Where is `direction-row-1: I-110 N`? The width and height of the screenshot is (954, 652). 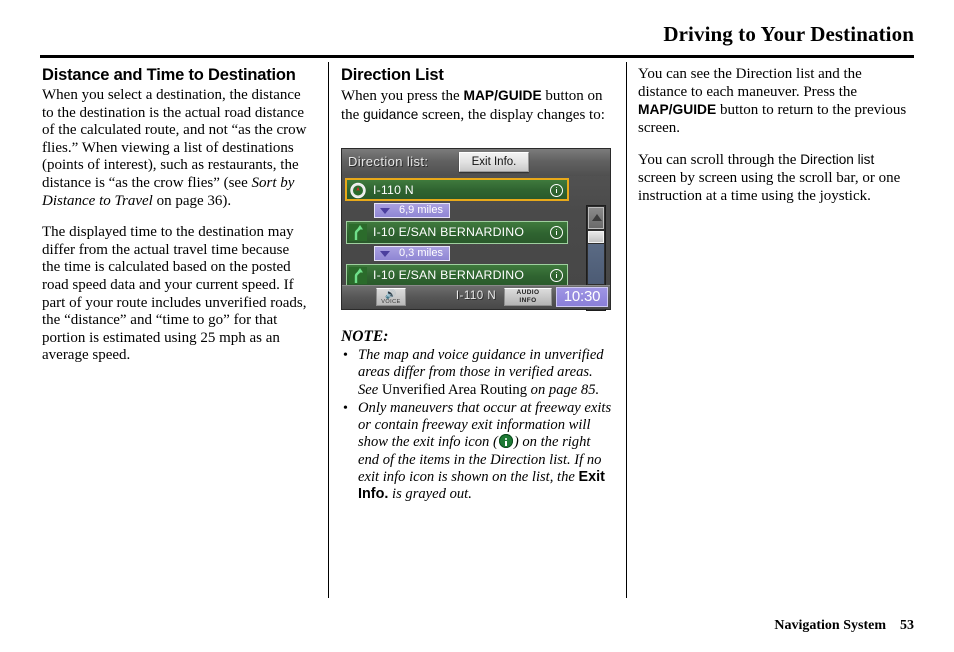 direction-row-1: I-110 N is located at coordinates (457, 189).